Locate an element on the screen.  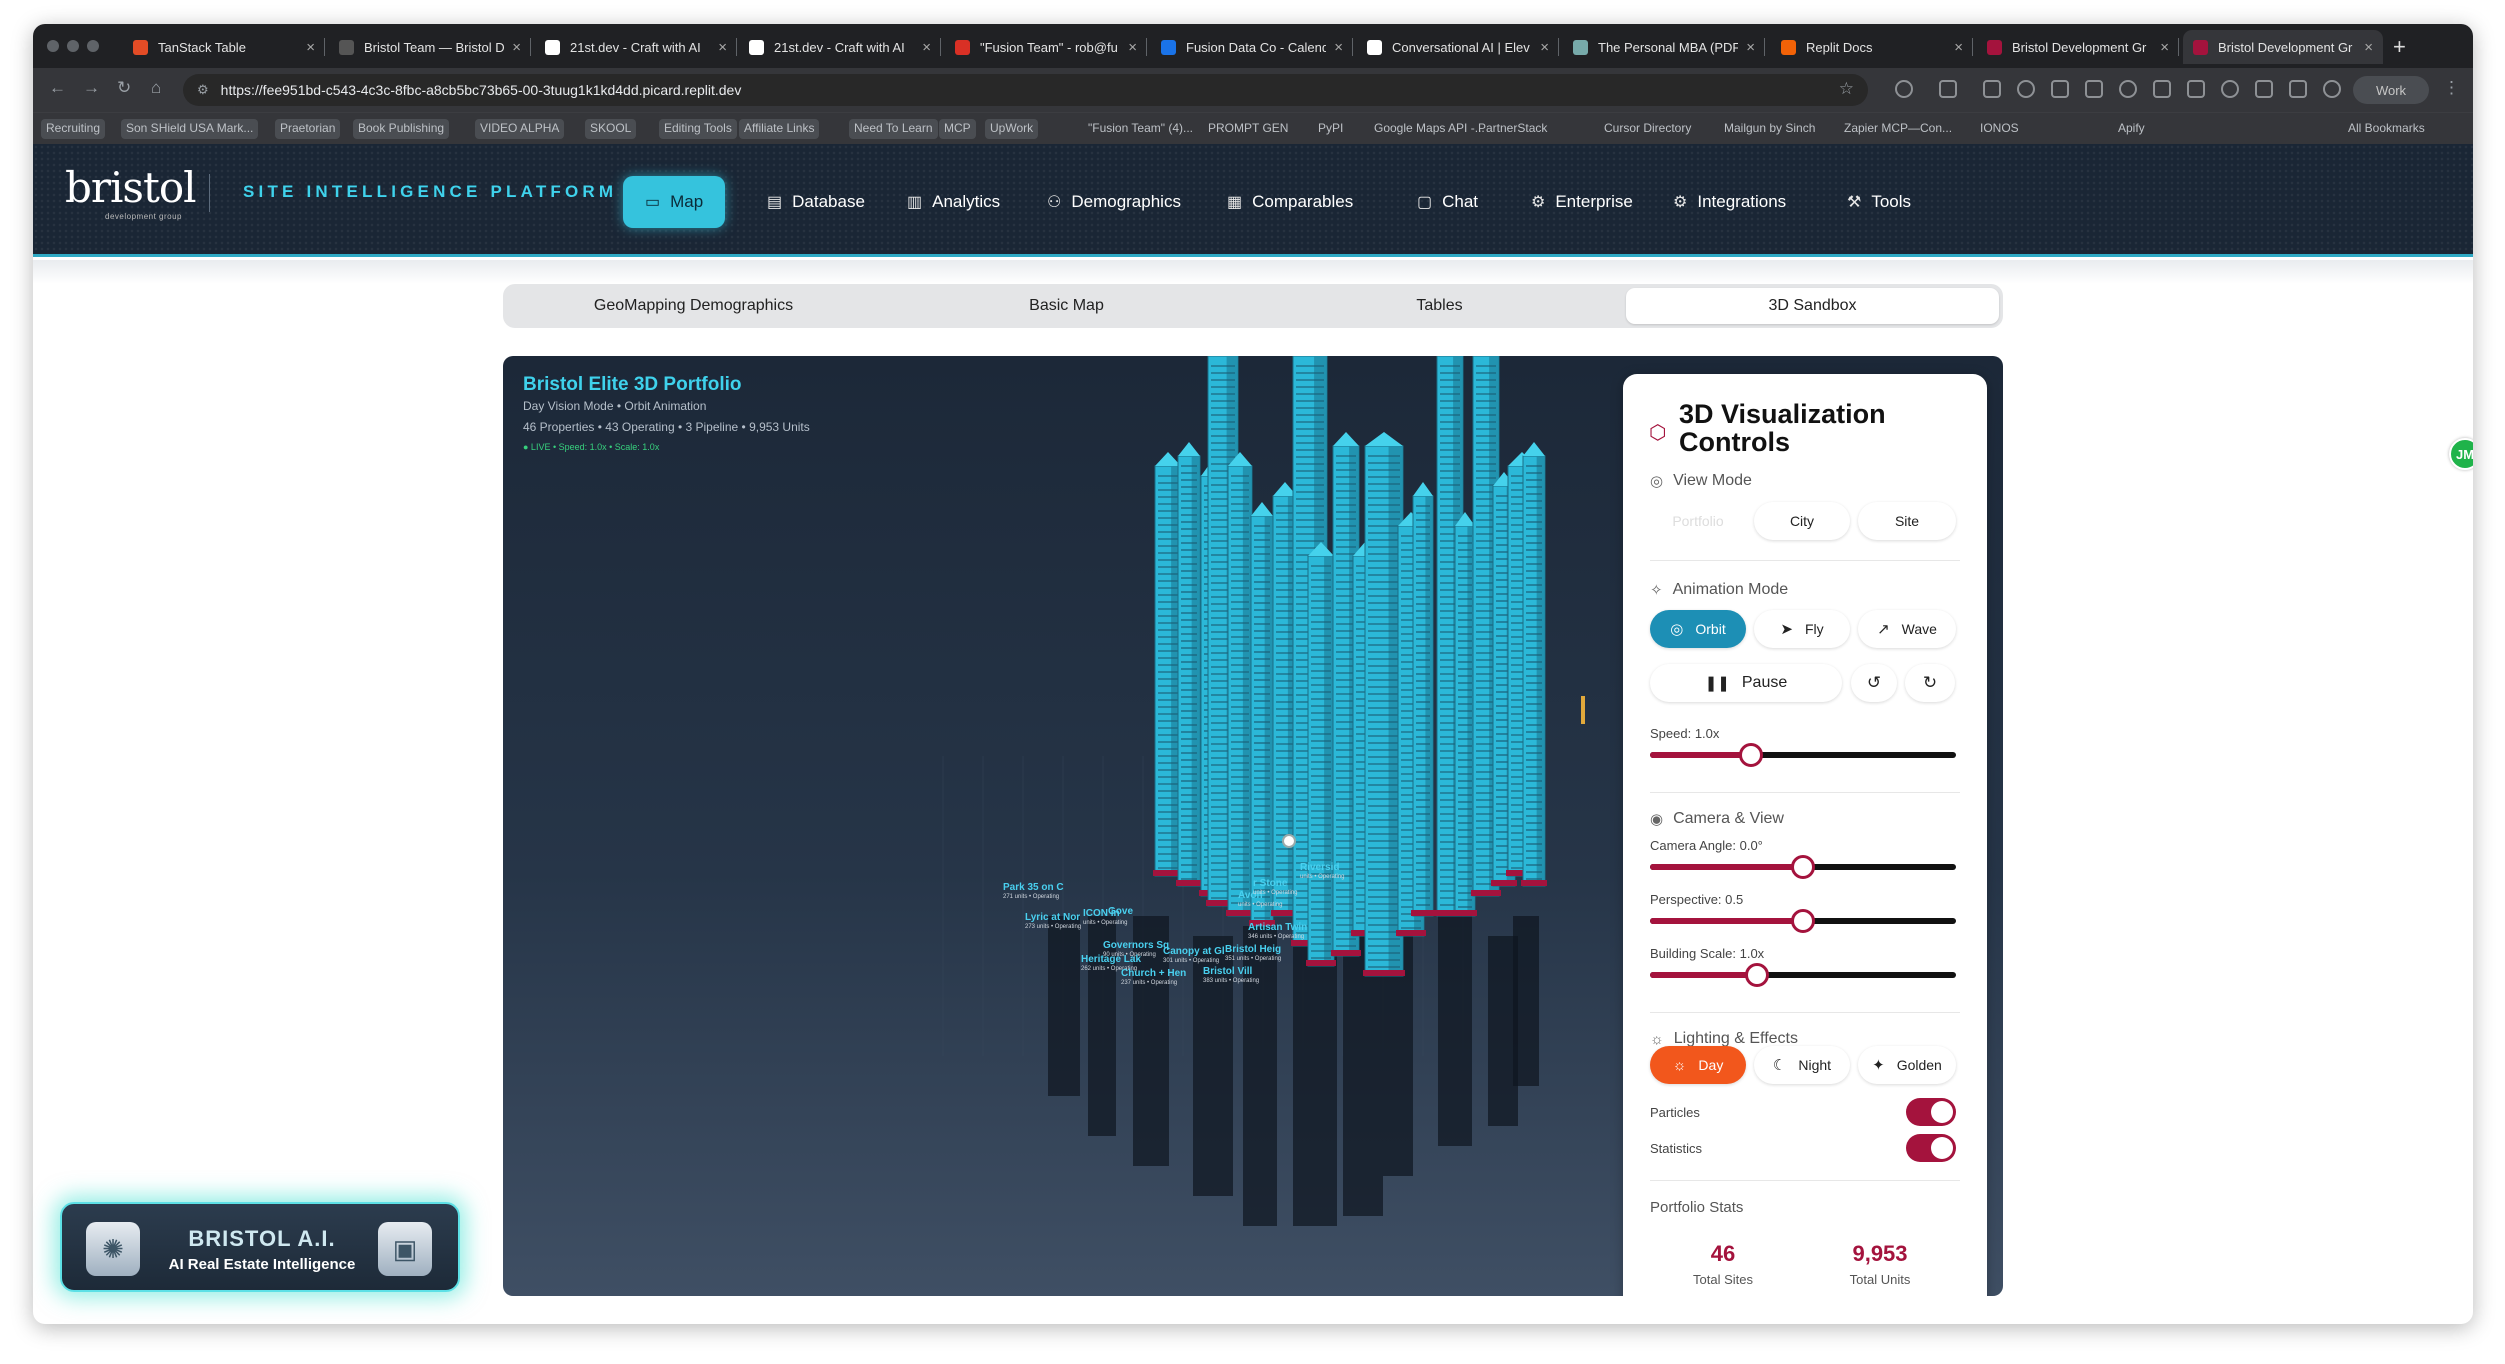
site-info-icon: ⚙ is located at coordinates (203, 90).